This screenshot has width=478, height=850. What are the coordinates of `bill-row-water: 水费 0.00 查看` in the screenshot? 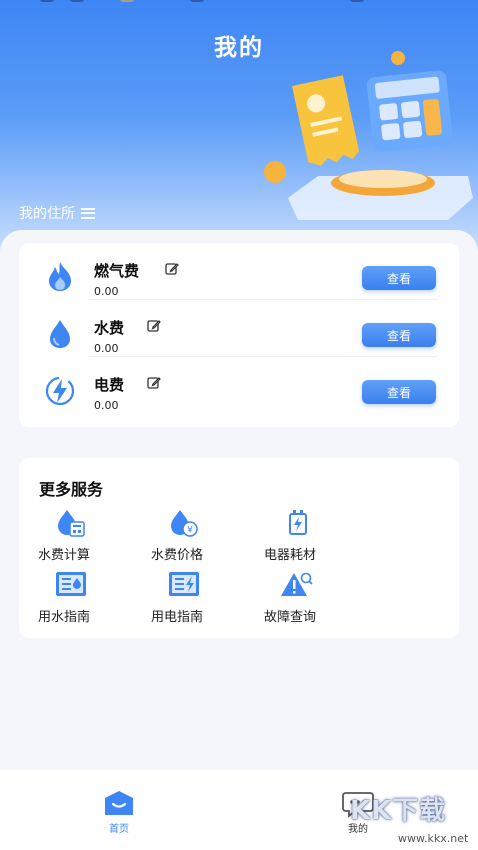 It's located at (239, 328).